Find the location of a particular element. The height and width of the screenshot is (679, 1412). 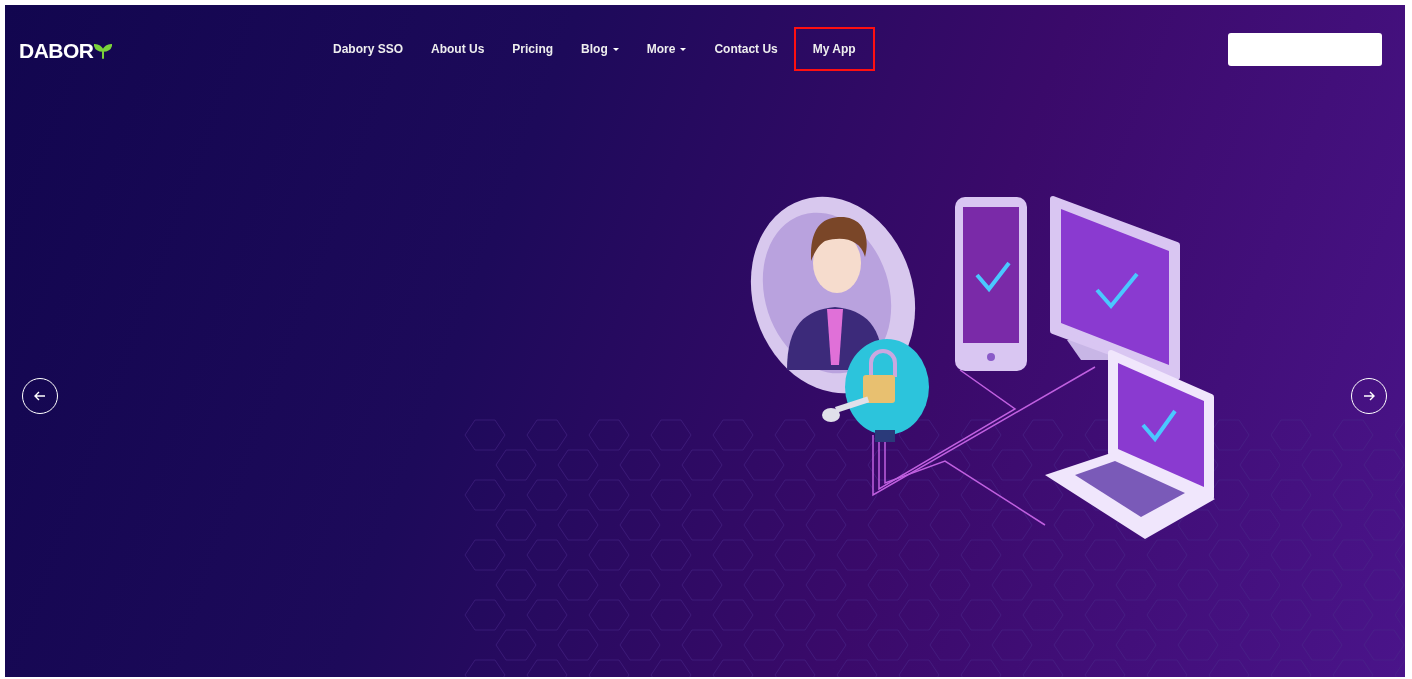

key-drawing is located at coordinates (846, 409).